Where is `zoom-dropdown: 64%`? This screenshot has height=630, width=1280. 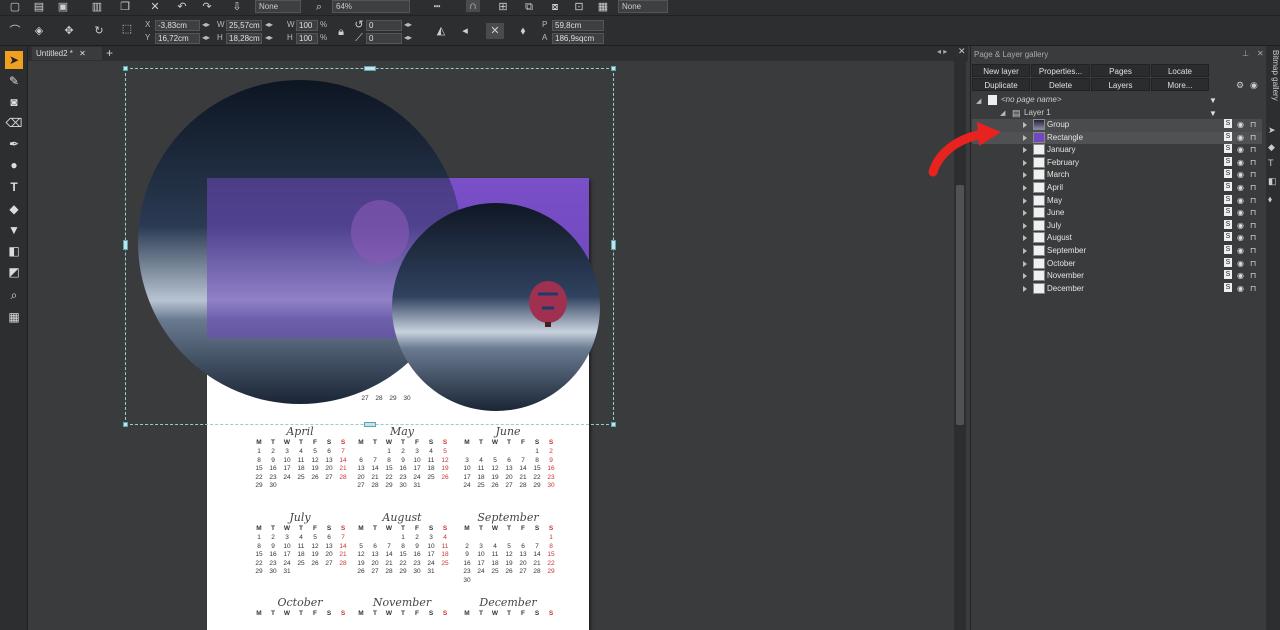 zoom-dropdown: 64% is located at coordinates (371, 6).